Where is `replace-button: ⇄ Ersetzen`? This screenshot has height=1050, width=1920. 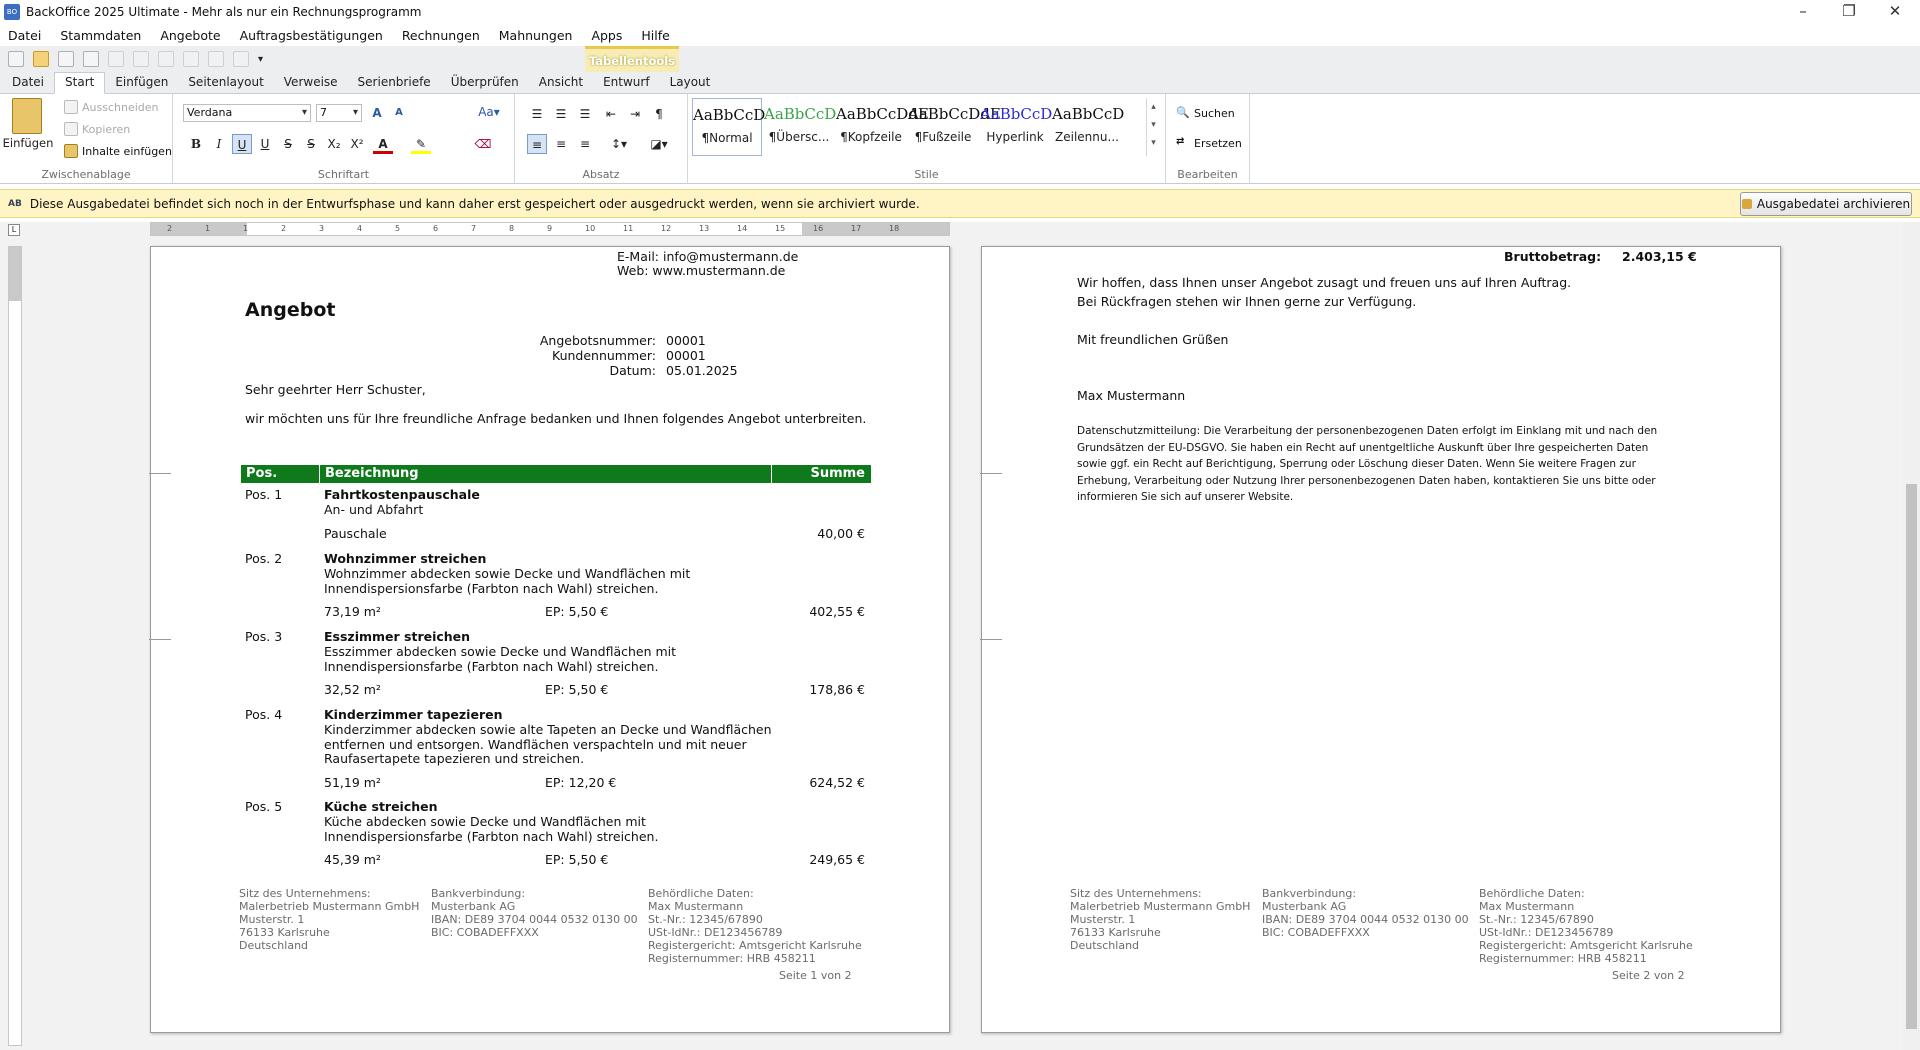
replace-button: ⇄ Ersetzen is located at coordinates (1209, 143).